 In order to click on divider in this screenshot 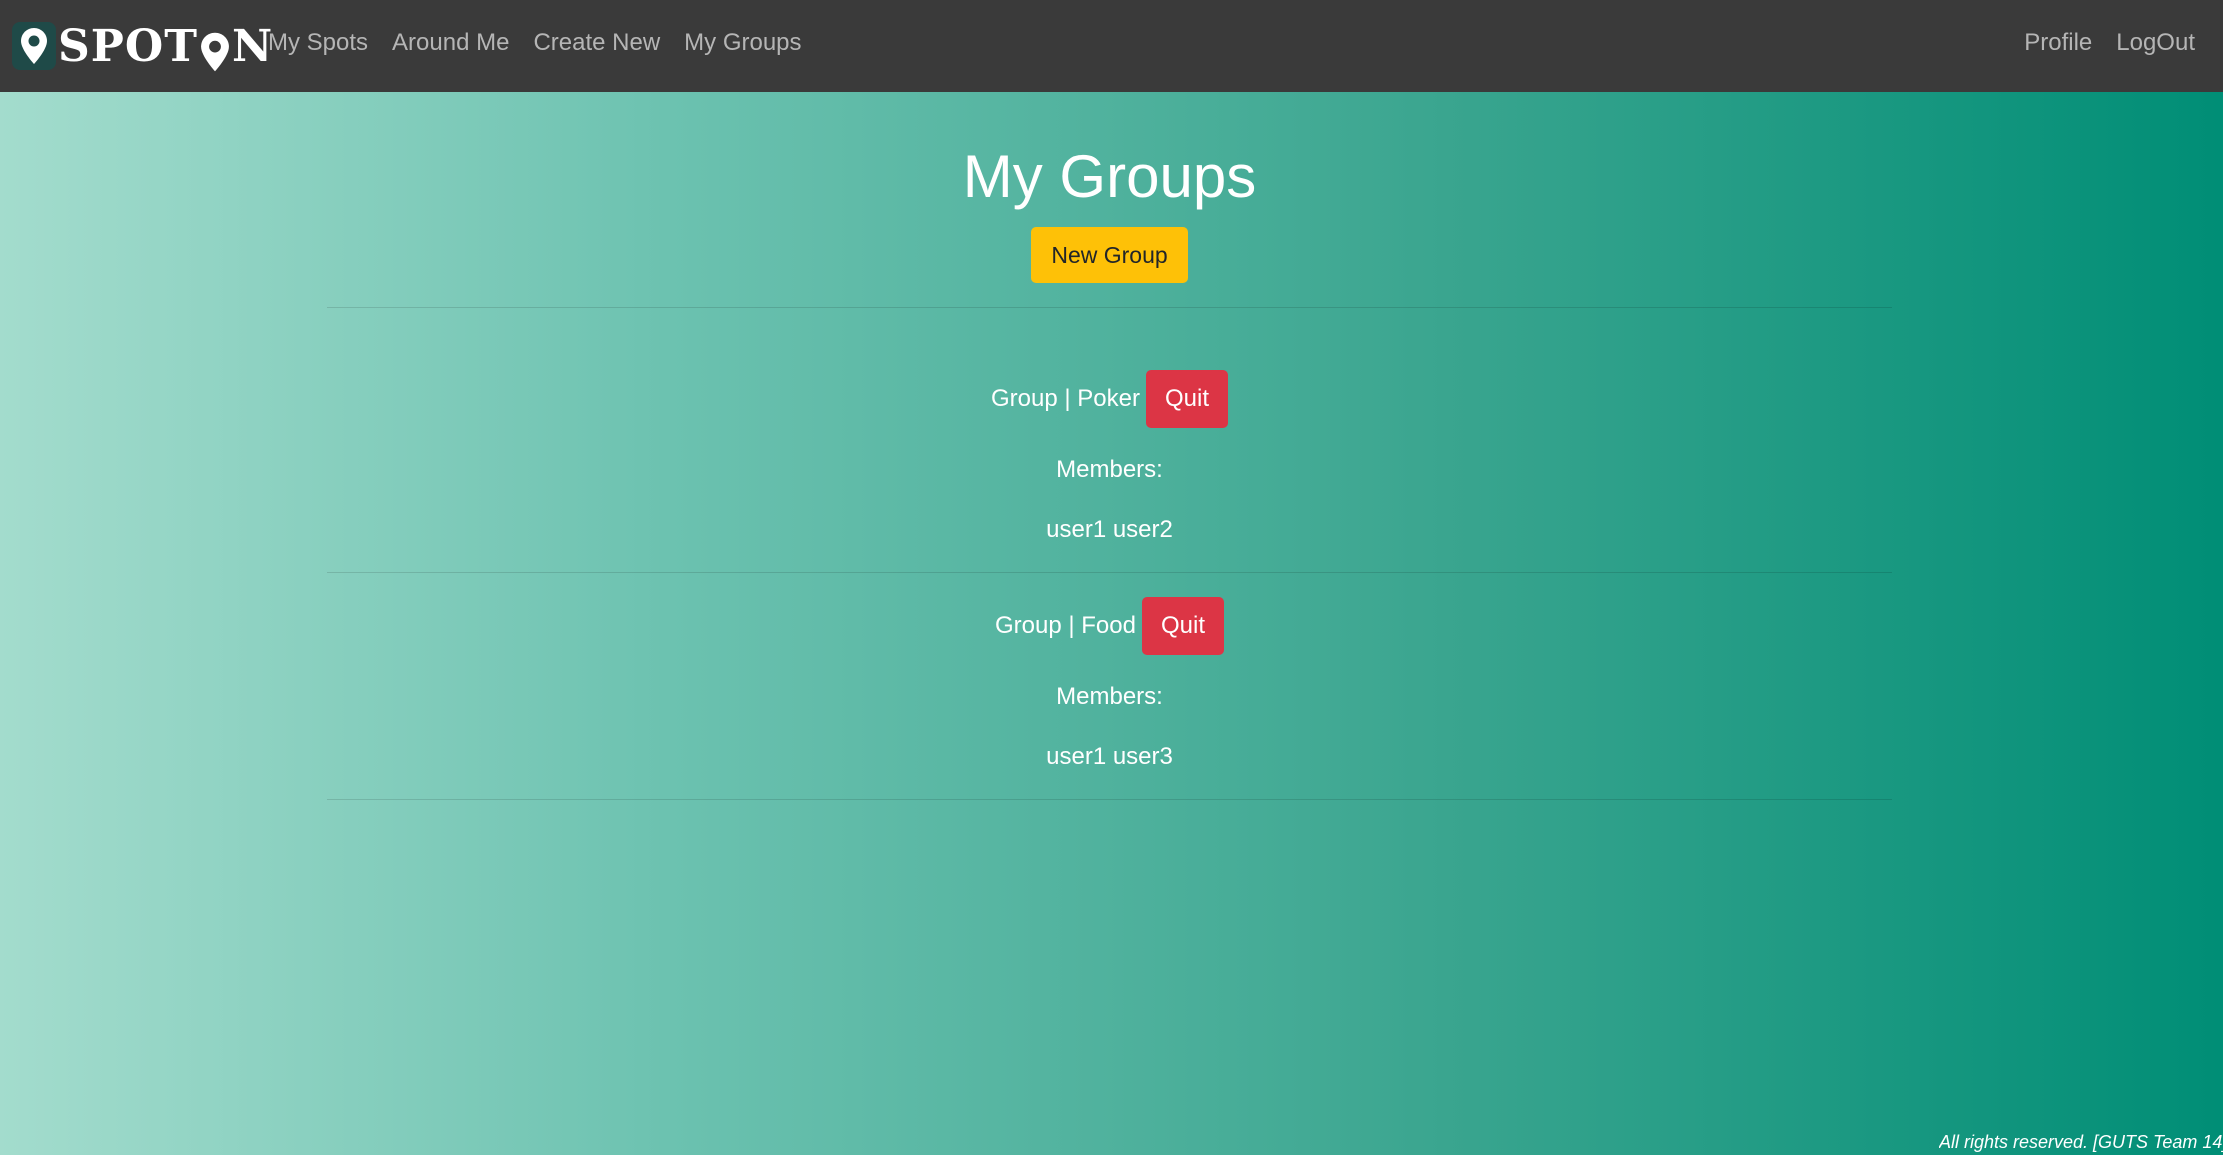, I will do `click(1109, 799)`.